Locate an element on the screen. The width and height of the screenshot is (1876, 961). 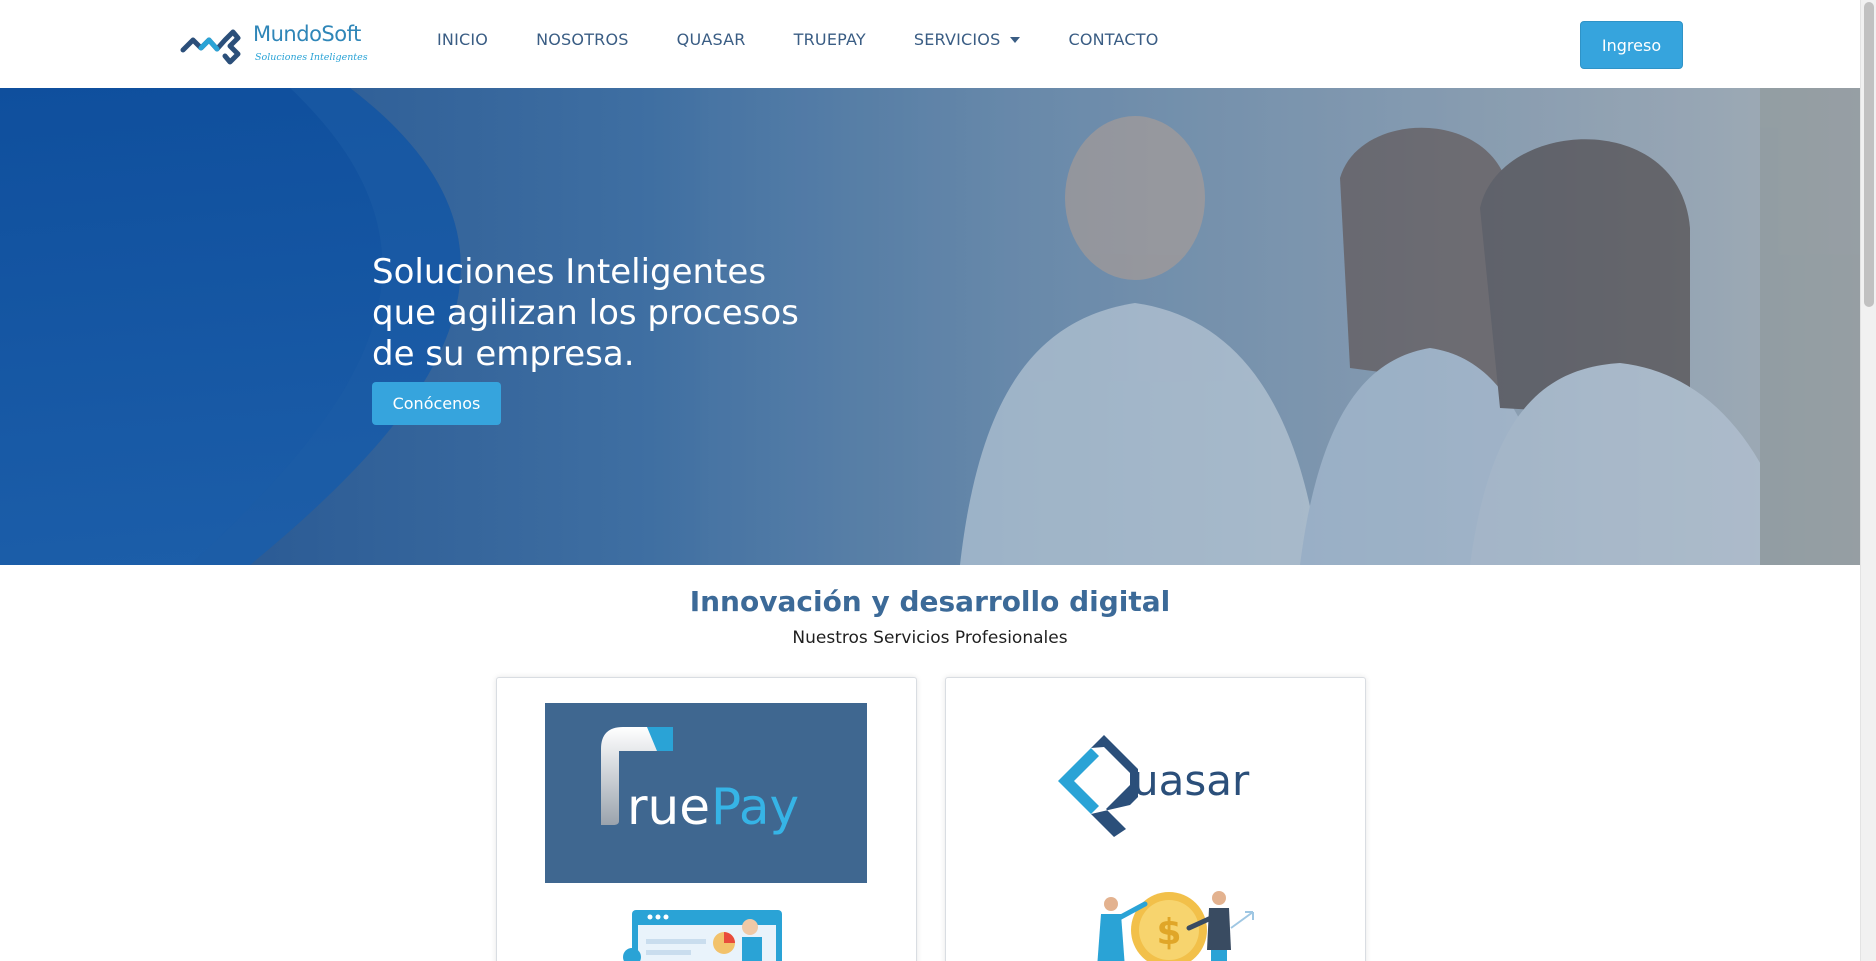
services-subtitle: Nuestros Servicios Profesionales is located at coordinates (930, 638).